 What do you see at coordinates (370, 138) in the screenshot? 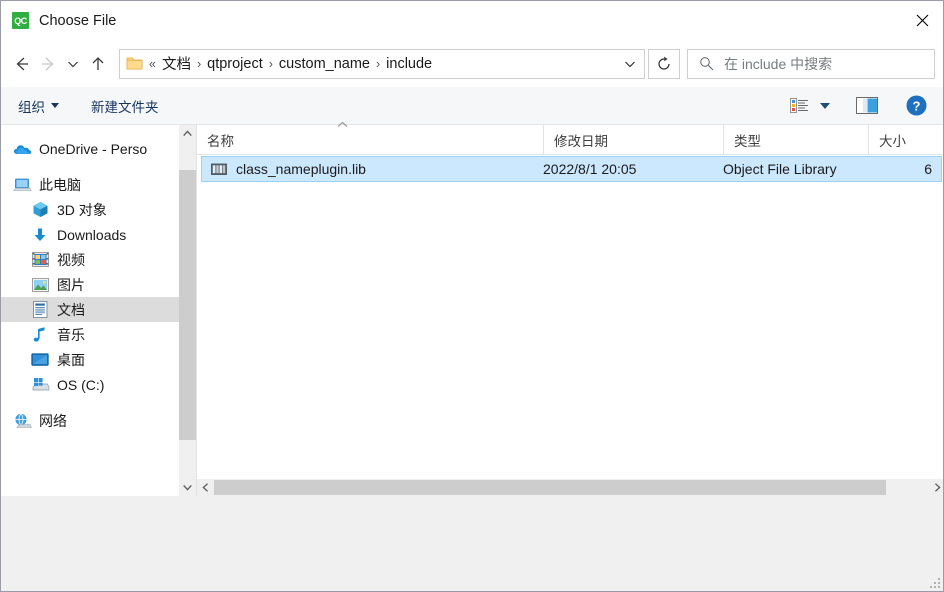
I see `column-header-name: 名称` at bounding box center [370, 138].